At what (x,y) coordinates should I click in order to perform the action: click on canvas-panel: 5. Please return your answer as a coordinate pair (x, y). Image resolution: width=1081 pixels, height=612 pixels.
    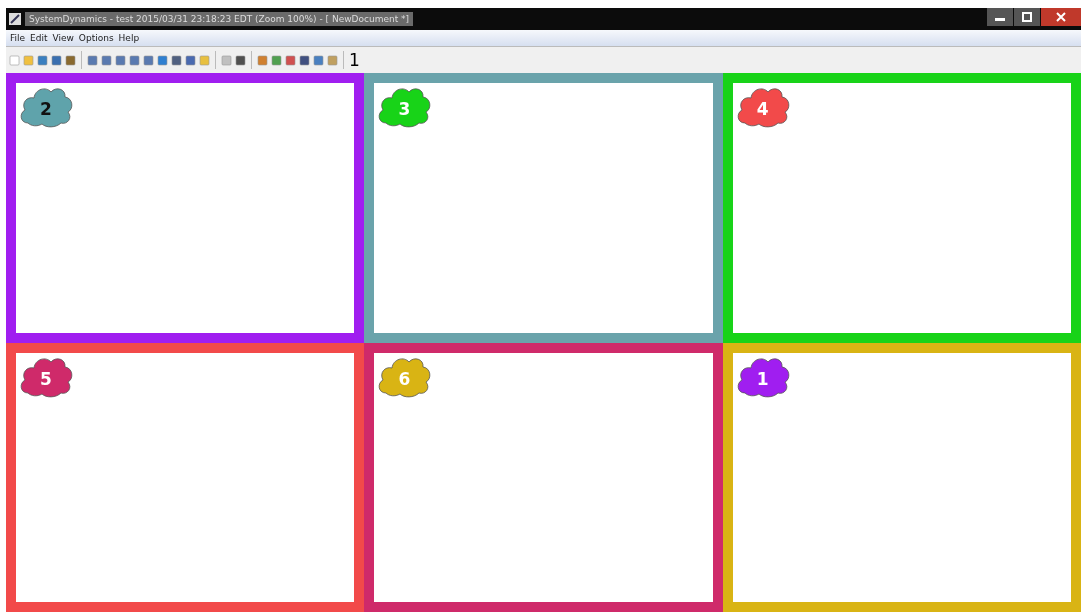
    Looking at the image, I should click on (185, 477).